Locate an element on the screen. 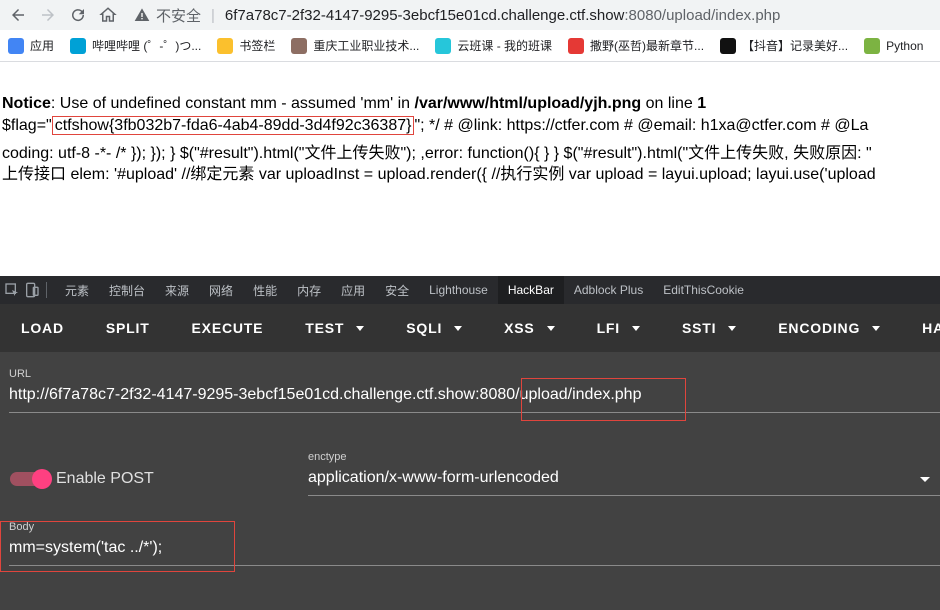 The width and height of the screenshot is (940, 610). reload-button is located at coordinates (78, 15).